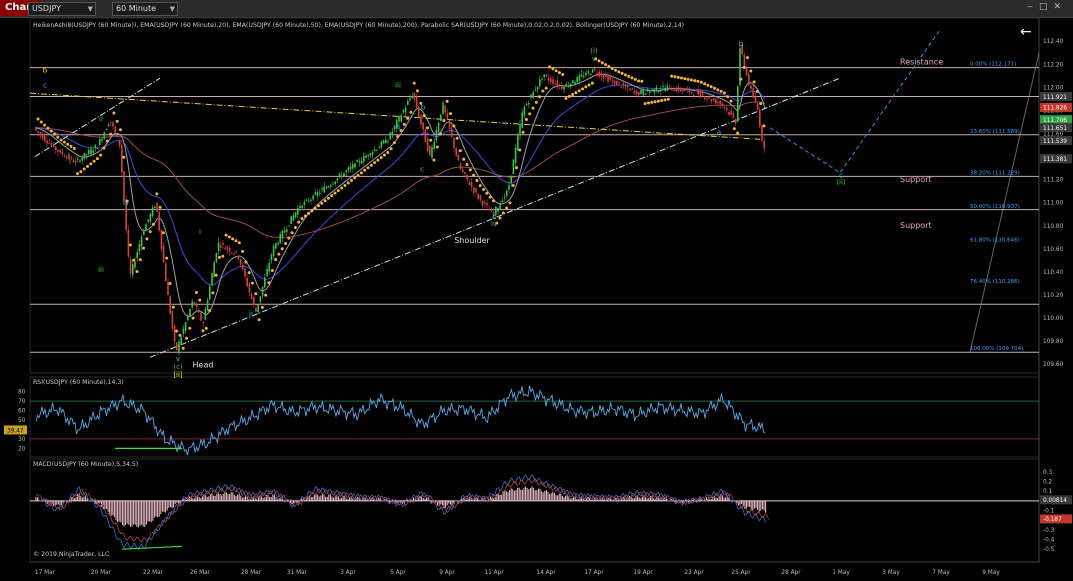 This screenshot has width=1073, height=581. Describe the element at coordinates (1055, 501) in the screenshot. I see `macd-value-label: 0.00814` at that location.